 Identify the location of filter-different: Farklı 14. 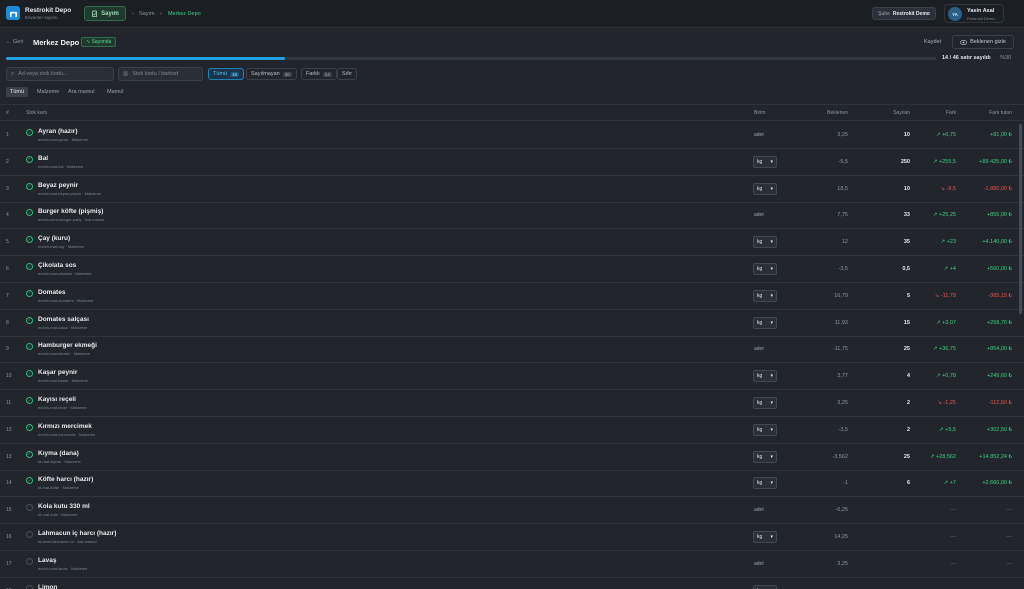
(319, 74).